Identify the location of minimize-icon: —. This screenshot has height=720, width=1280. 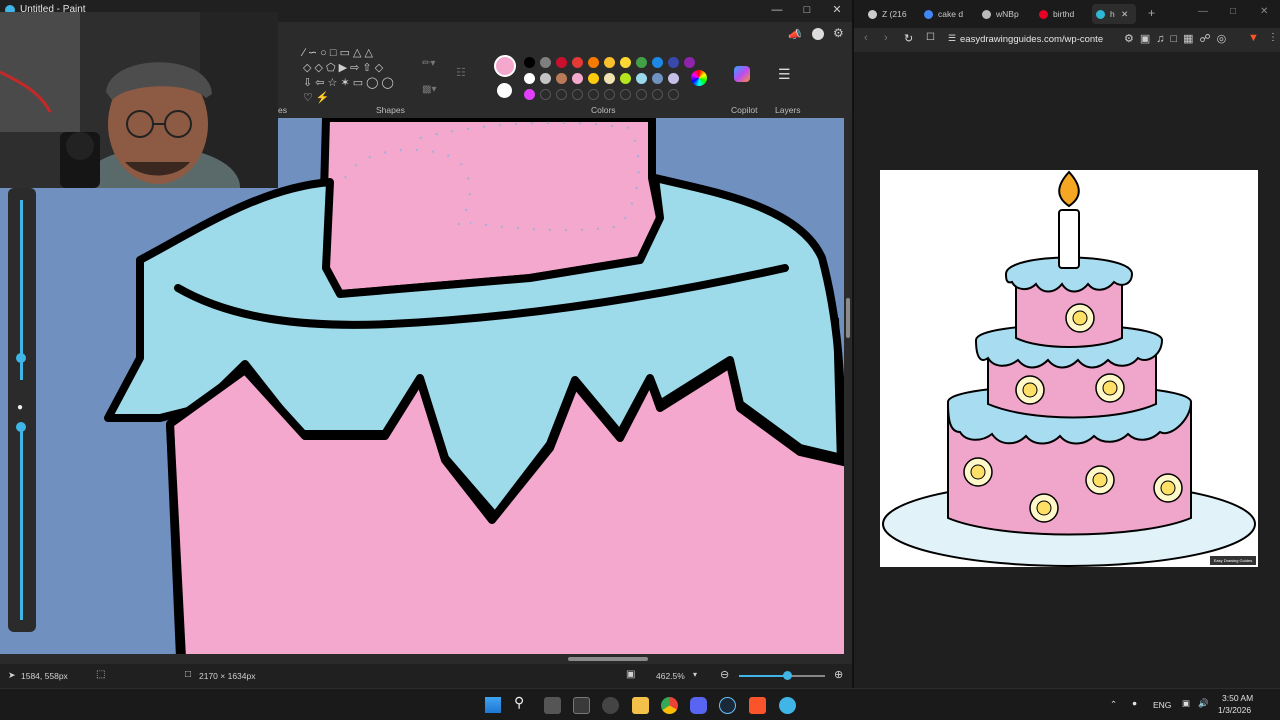
(777, 11).